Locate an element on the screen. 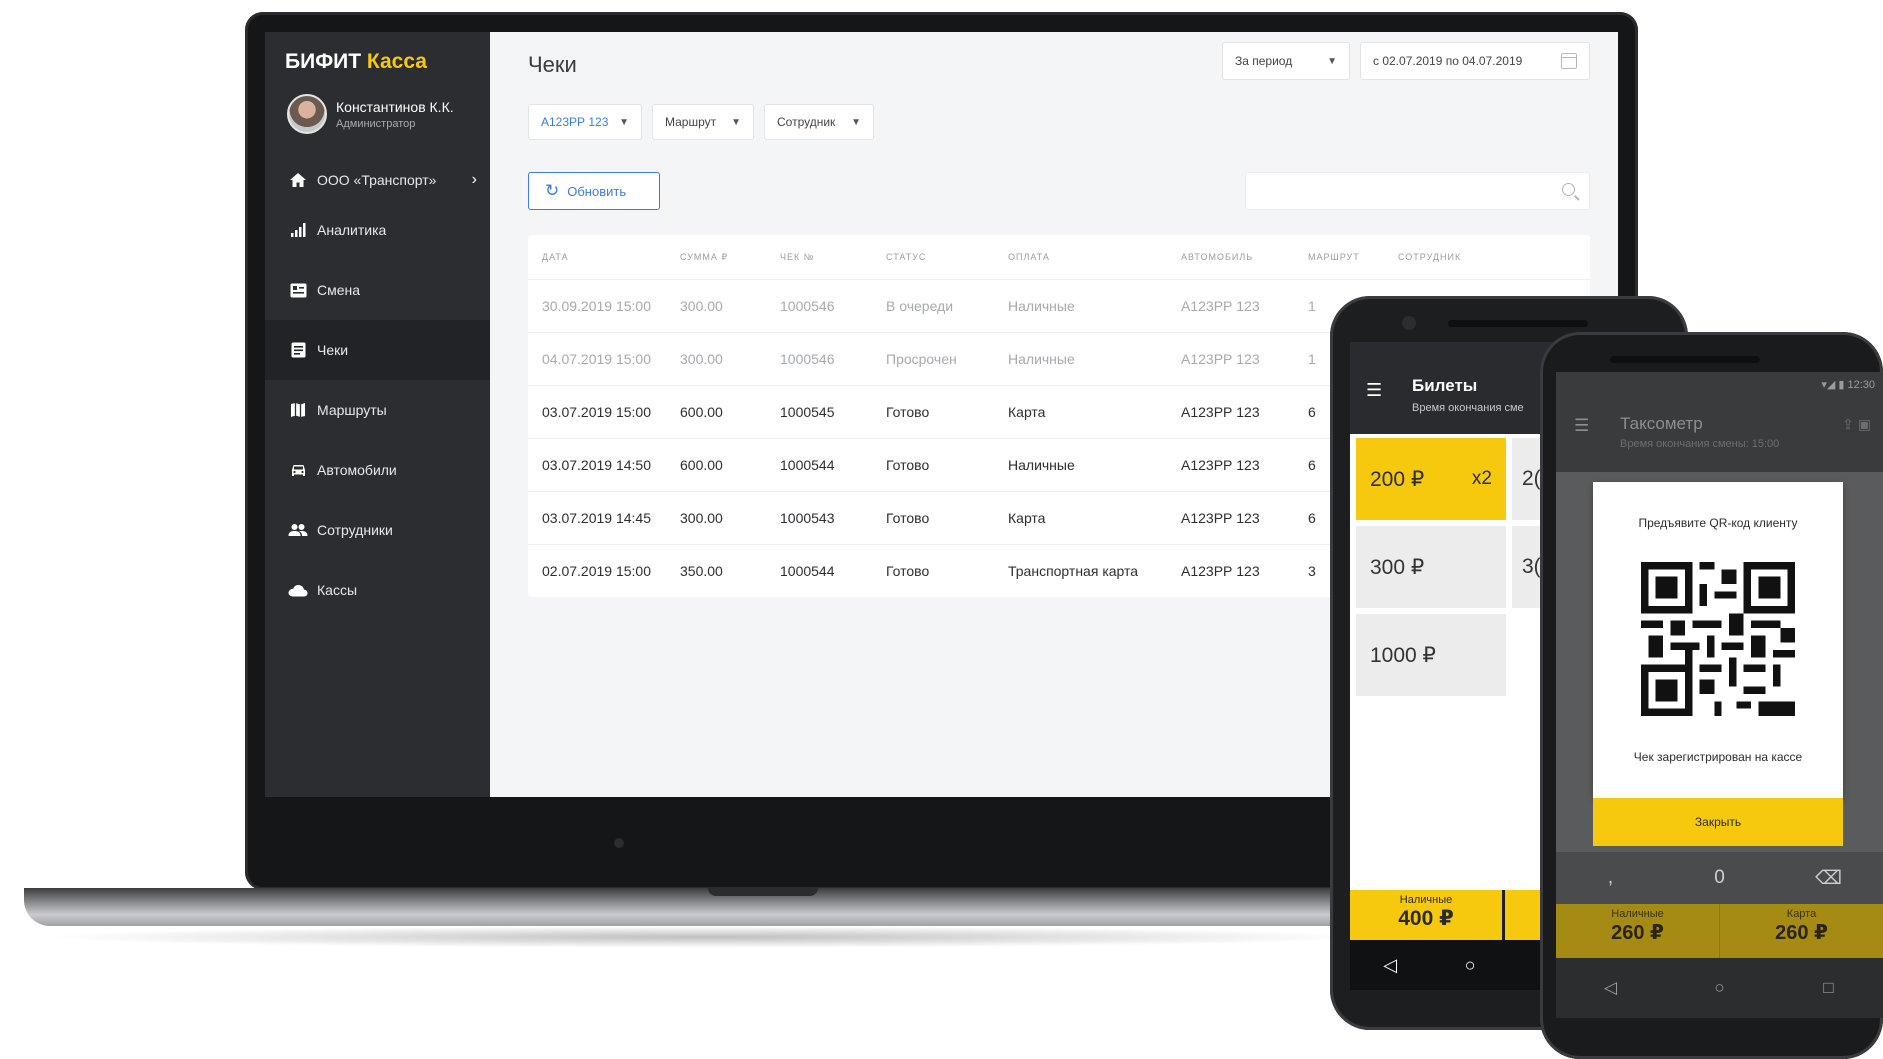 The width and height of the screenshot is (1883, 1059). table-cell: 350.00 is located at coordinates (701, 571).